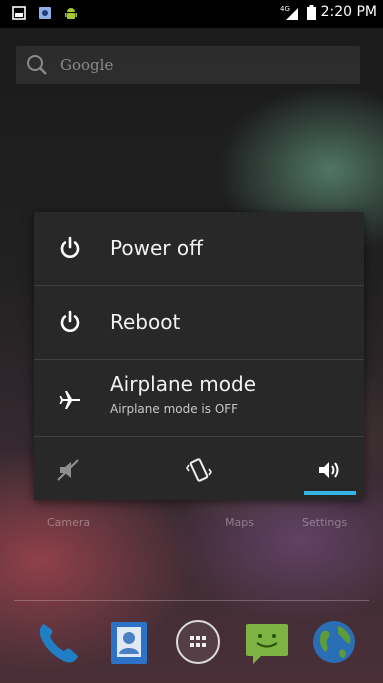 This screenshot has width=383, height=683. Describe the element at coordinates (129, 642) in the screenshot. I see `contacts-icon` at that location.